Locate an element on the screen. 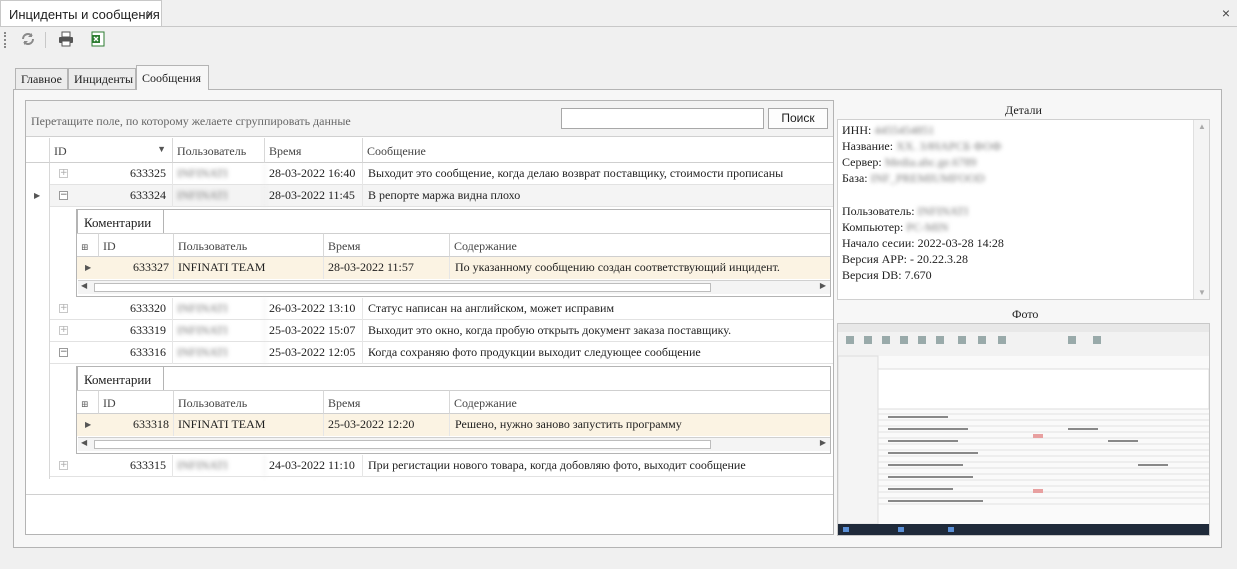 The image size is (1237, 569). grid-footer-line is located at coordinates (429, 494).